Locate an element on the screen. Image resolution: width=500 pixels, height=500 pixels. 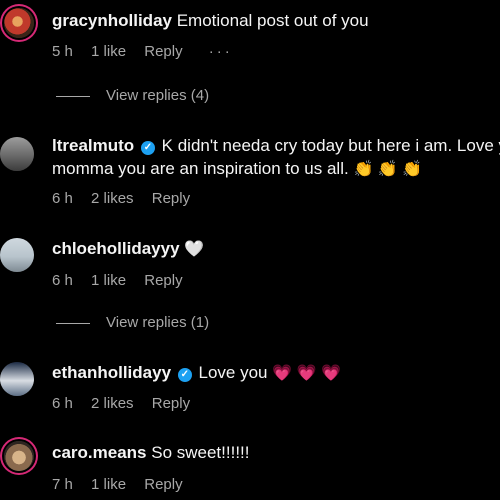
username: caro.means is located at coordinates (99, 452).